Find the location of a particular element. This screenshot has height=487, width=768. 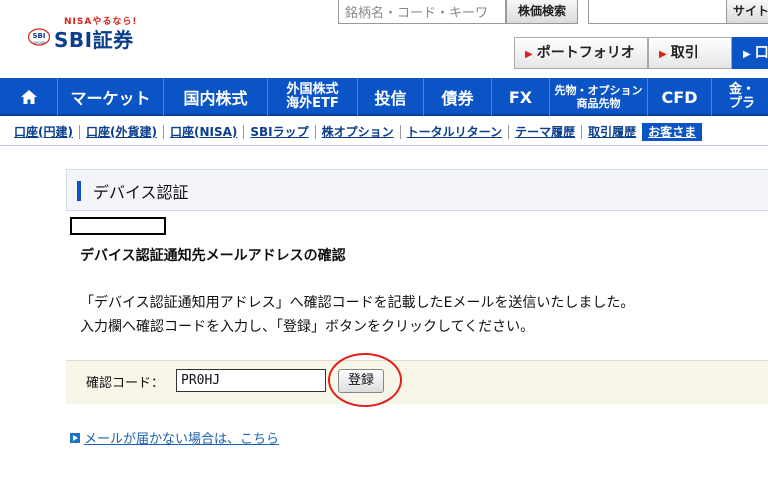

portfolio-label: ポートフォリオ is located at coordinates (585, 53).